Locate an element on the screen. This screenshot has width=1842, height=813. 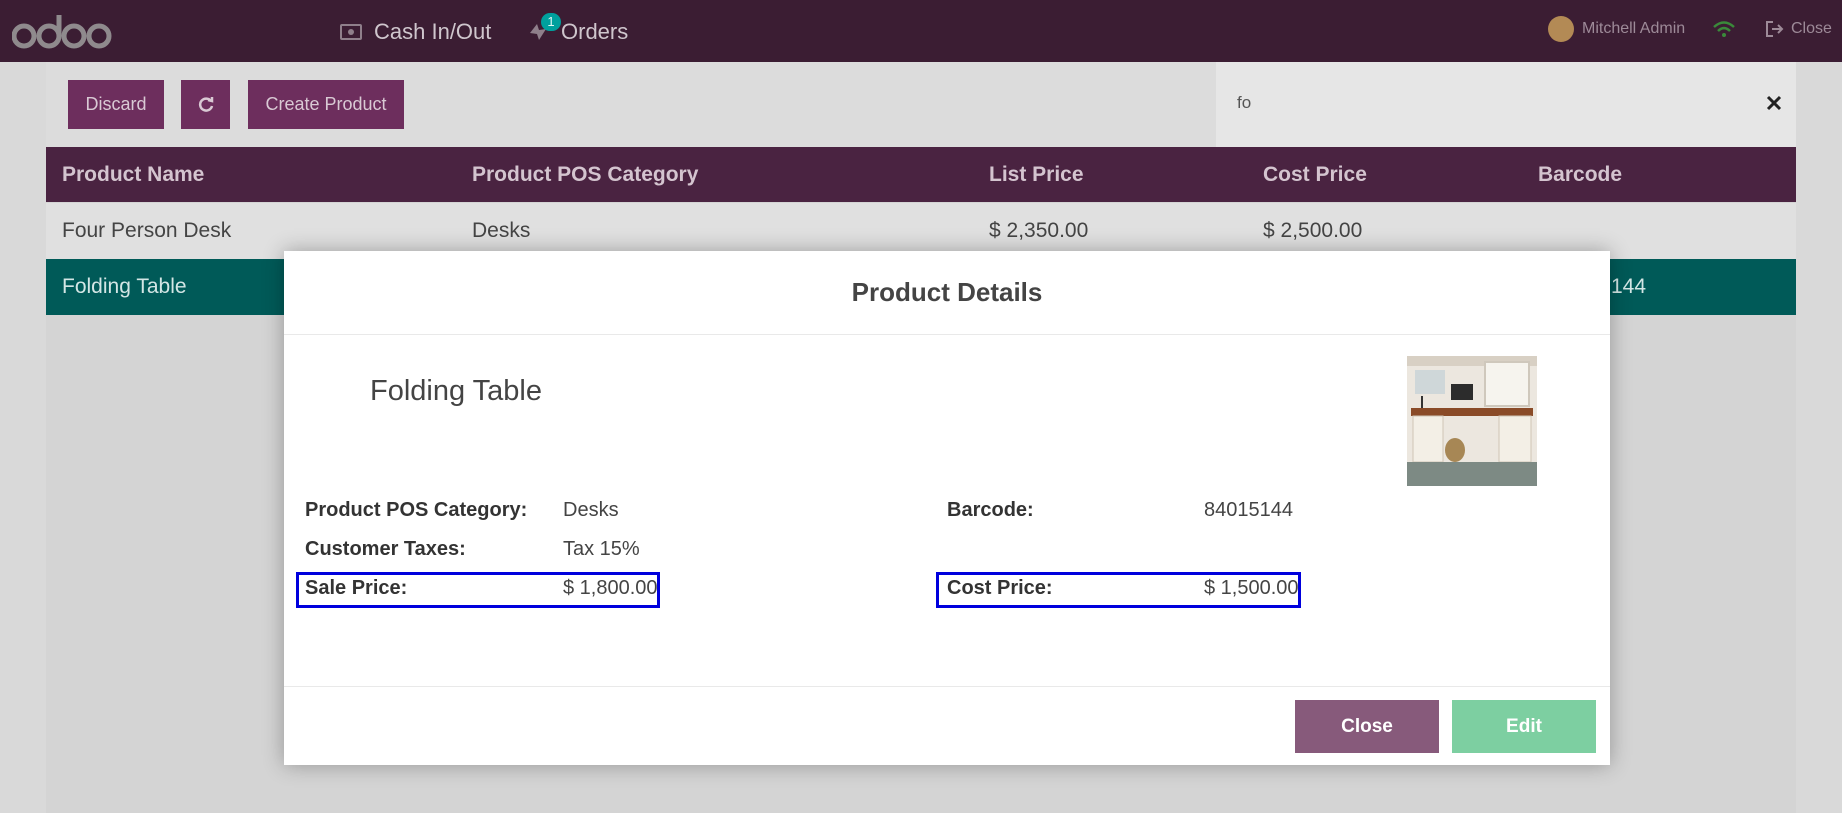
barcode-label: Barcode: is located at coordinates (990, 510).